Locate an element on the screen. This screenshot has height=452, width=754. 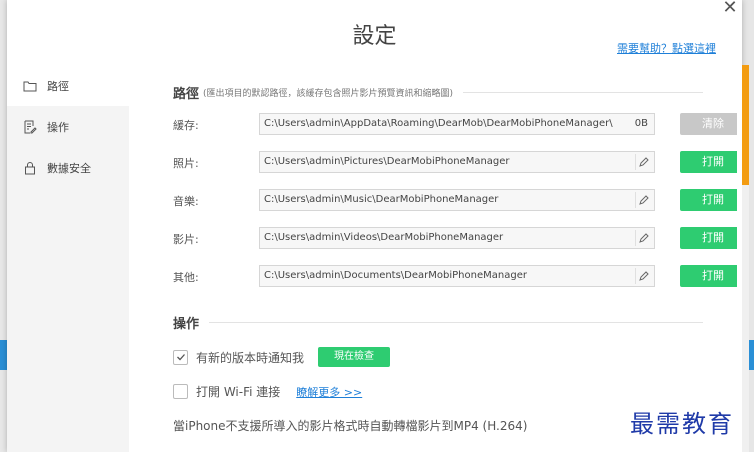
sidebar-item-operation: 操作 is located at coordinates (68, 126).